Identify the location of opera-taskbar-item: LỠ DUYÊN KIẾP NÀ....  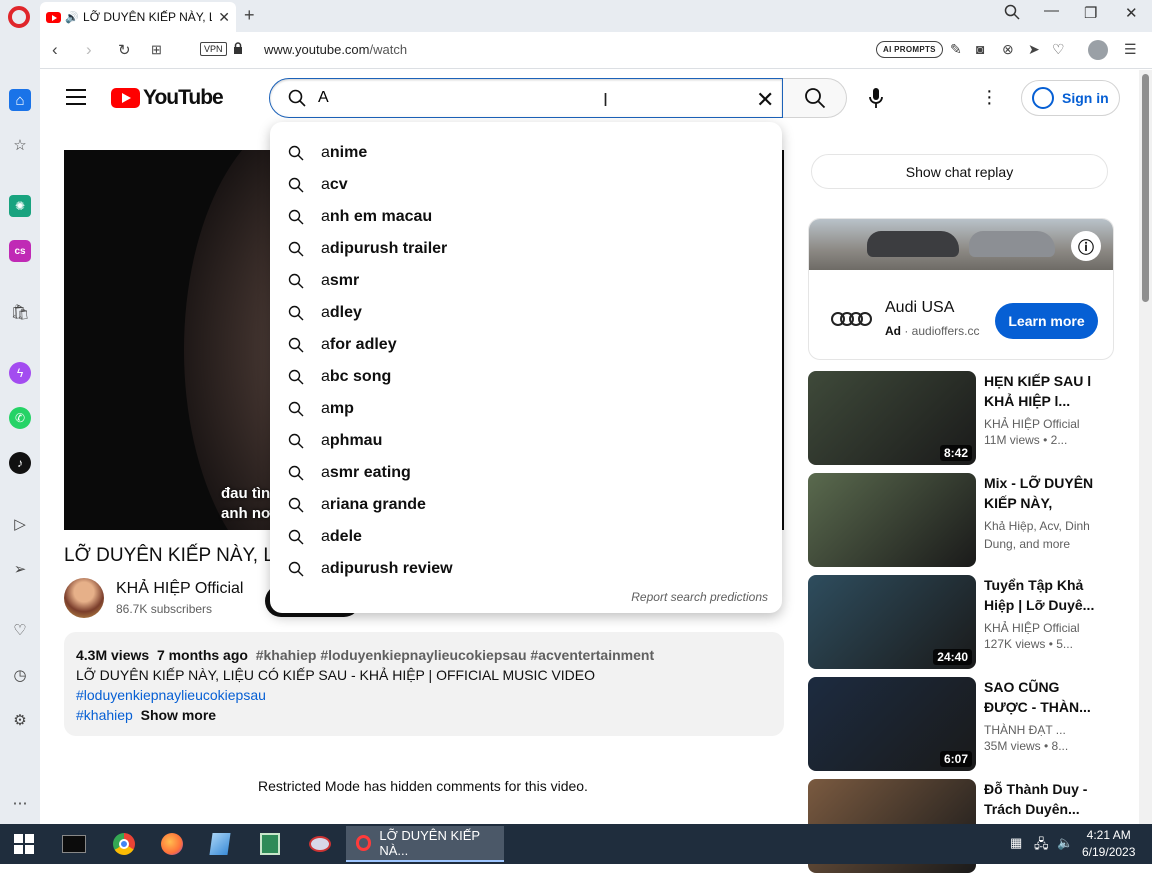
(425, 844).